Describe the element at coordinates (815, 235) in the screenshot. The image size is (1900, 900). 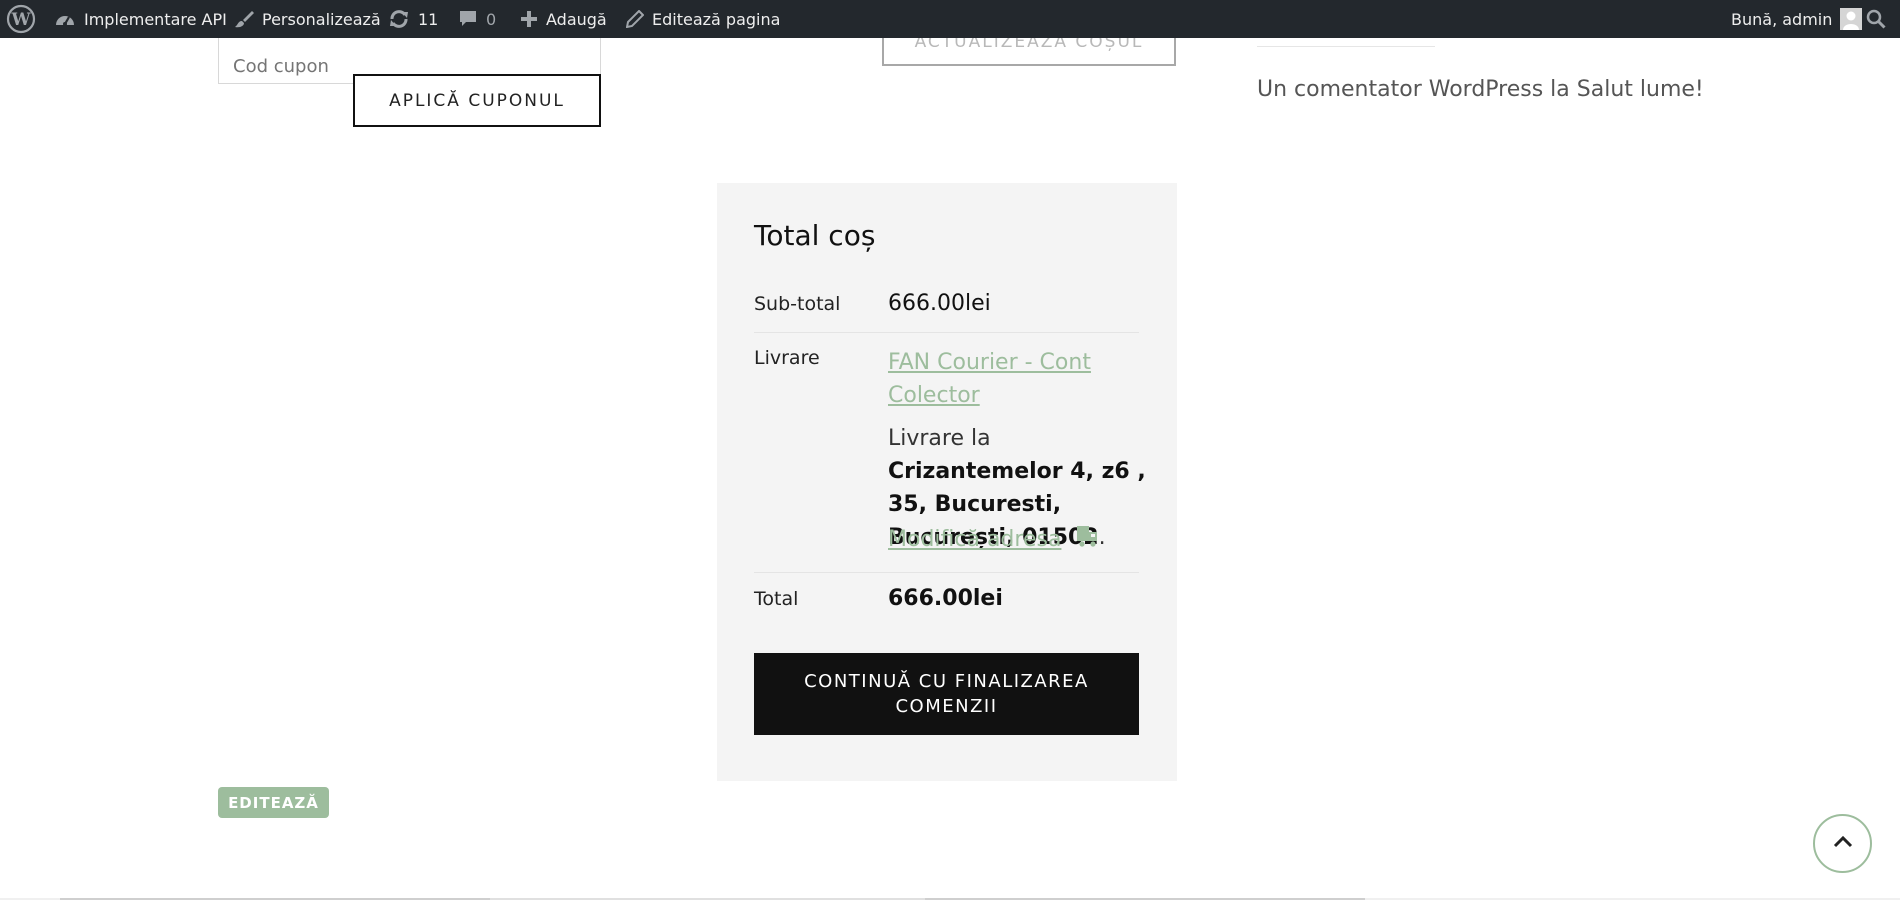
I see `cart-totals-title: Total coș` at that location.